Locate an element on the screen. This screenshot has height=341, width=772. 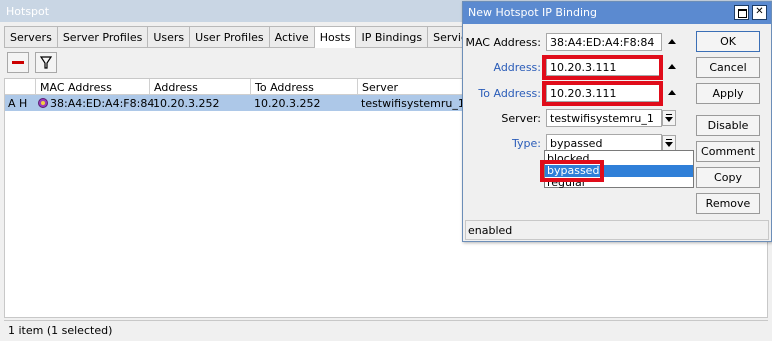
maximize-button is located at coordinates (741, 12).